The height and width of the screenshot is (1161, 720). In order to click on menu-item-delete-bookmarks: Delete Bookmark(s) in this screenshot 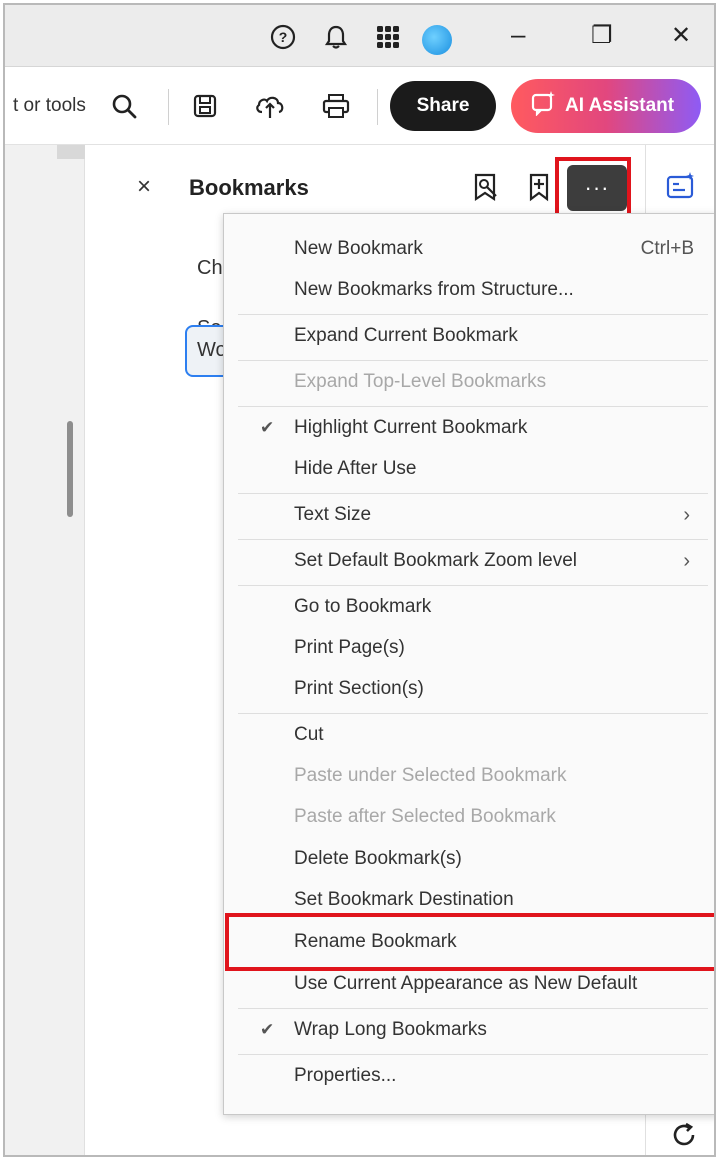, I will do `click(469, 859)`.